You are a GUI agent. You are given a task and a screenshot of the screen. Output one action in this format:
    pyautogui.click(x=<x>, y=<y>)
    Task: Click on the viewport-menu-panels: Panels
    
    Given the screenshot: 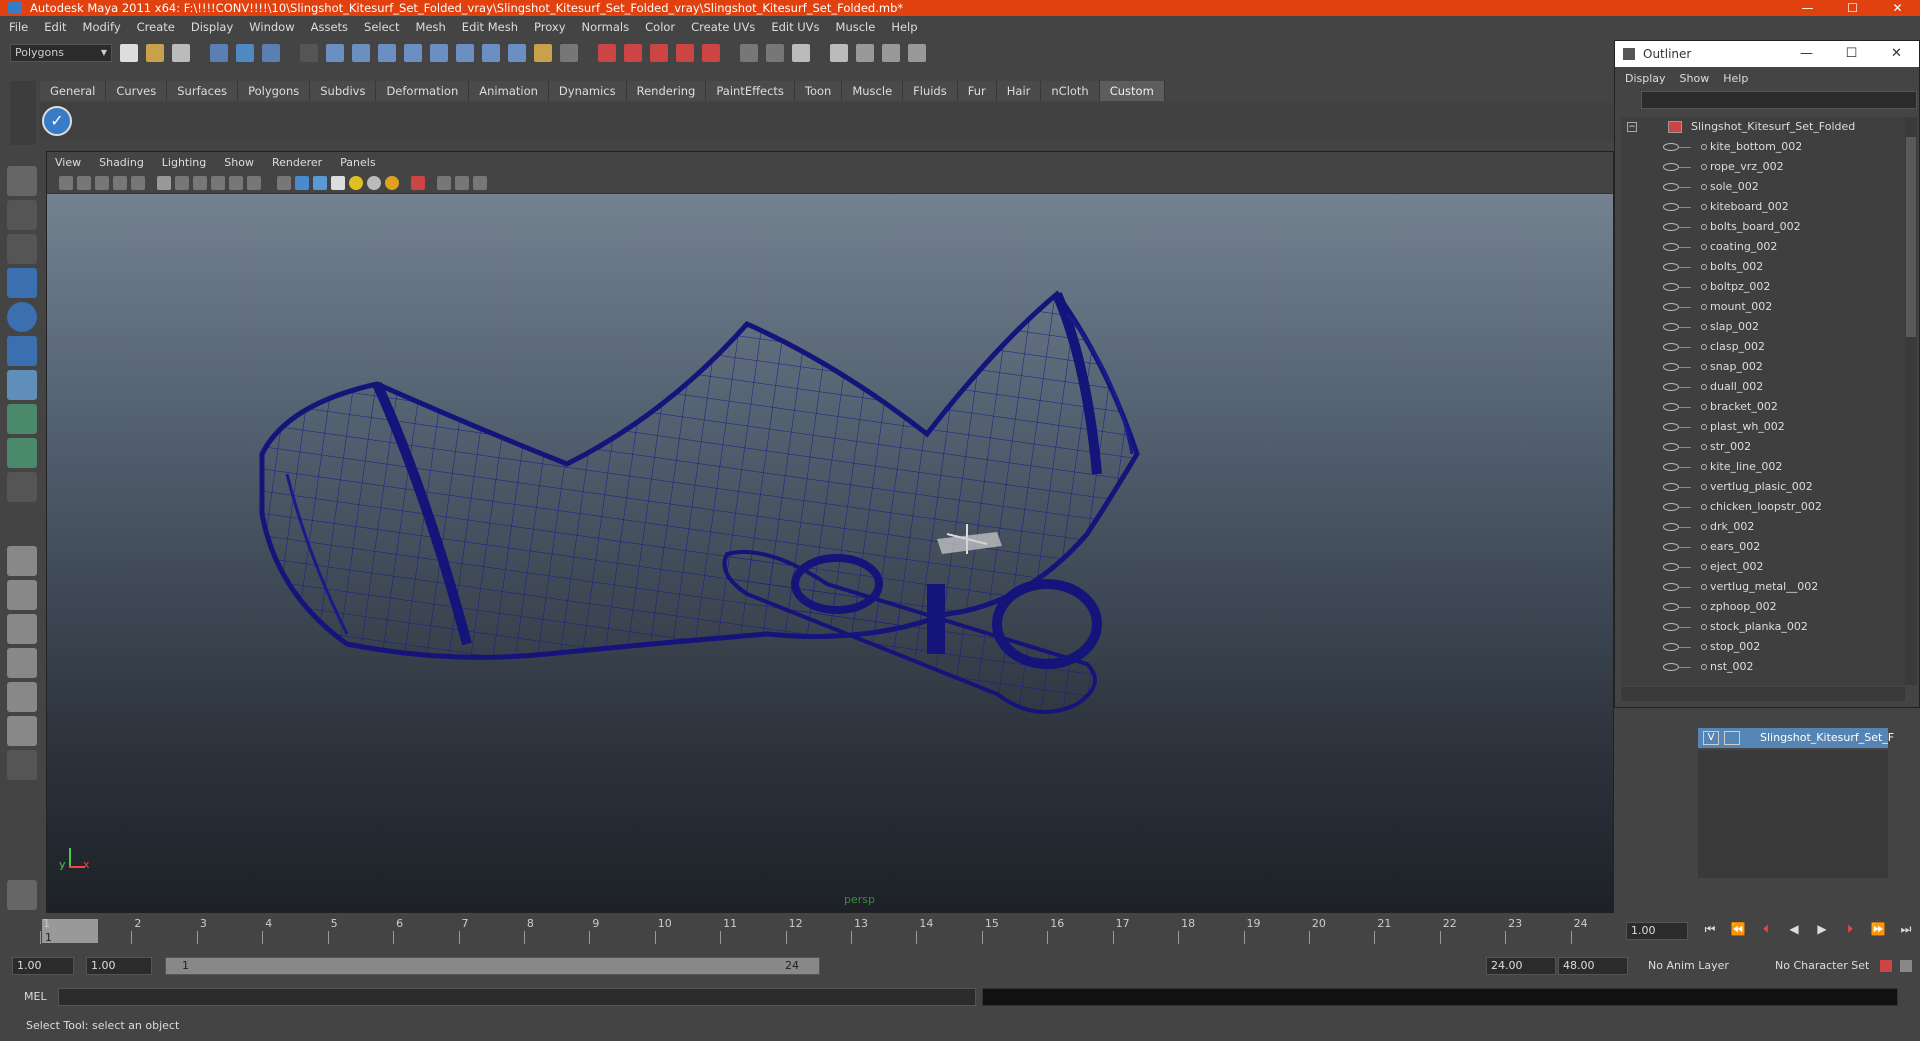 What is the action you would take?
    pyautogui.click(x=357, y=162)
    